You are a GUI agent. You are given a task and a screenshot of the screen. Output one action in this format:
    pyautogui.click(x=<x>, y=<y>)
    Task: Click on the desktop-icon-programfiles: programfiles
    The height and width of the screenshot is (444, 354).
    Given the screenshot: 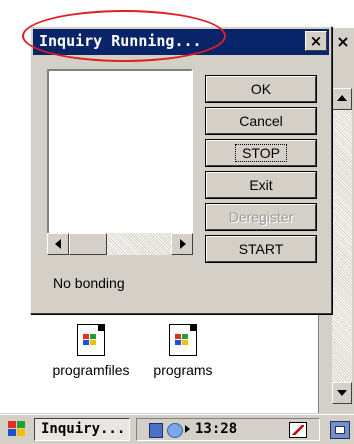 What is the action you would take?
    pyautogui.click(x=91, y=351)
    